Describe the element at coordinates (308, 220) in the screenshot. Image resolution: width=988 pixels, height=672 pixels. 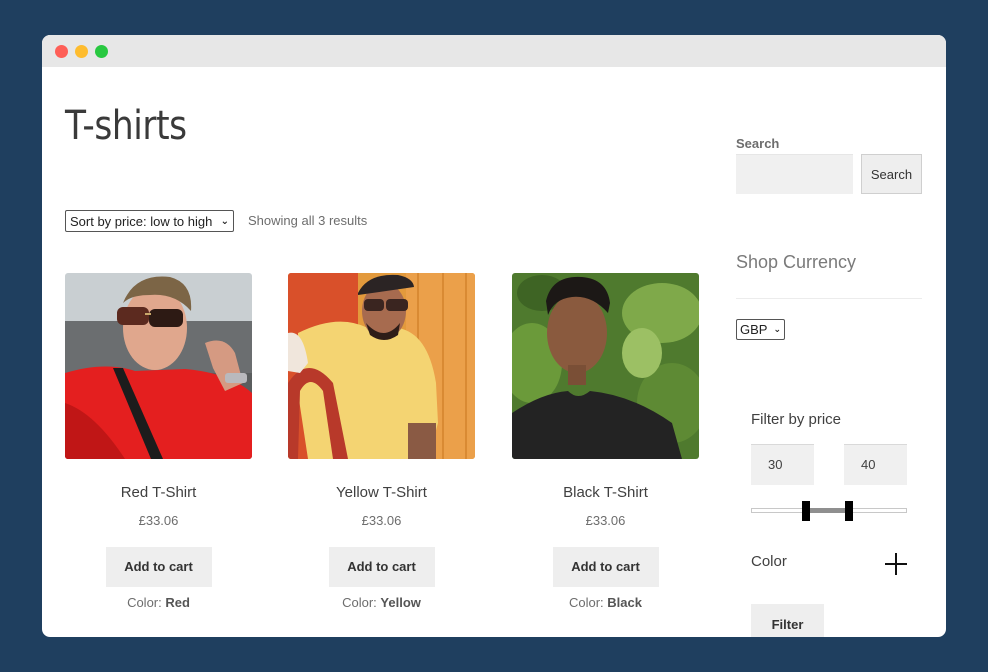
I see `results-count: Showing all 3 results` at that location.